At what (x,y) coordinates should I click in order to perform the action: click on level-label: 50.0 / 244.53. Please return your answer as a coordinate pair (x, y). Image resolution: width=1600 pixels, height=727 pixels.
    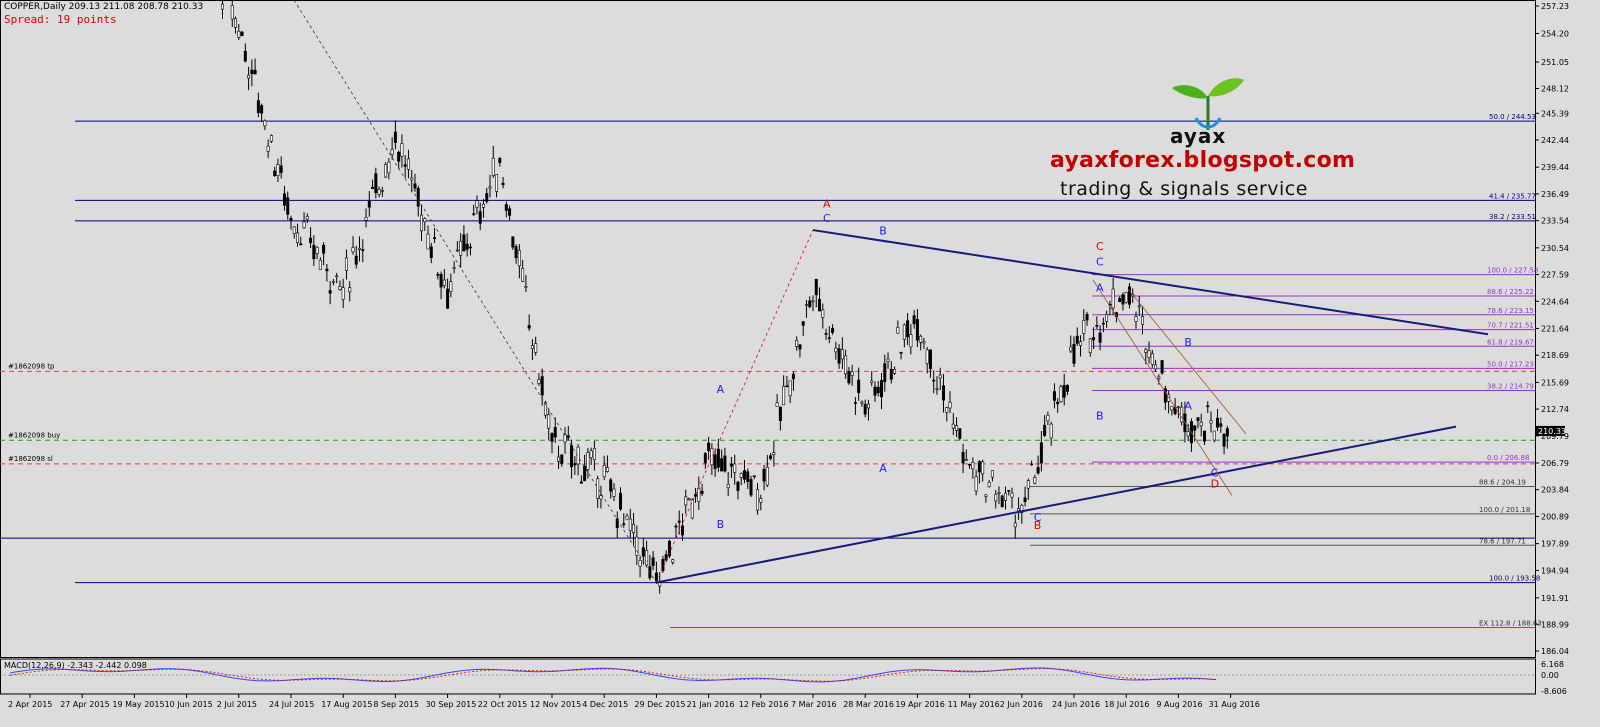
    Looking at the image, I should click on (1512, 117).